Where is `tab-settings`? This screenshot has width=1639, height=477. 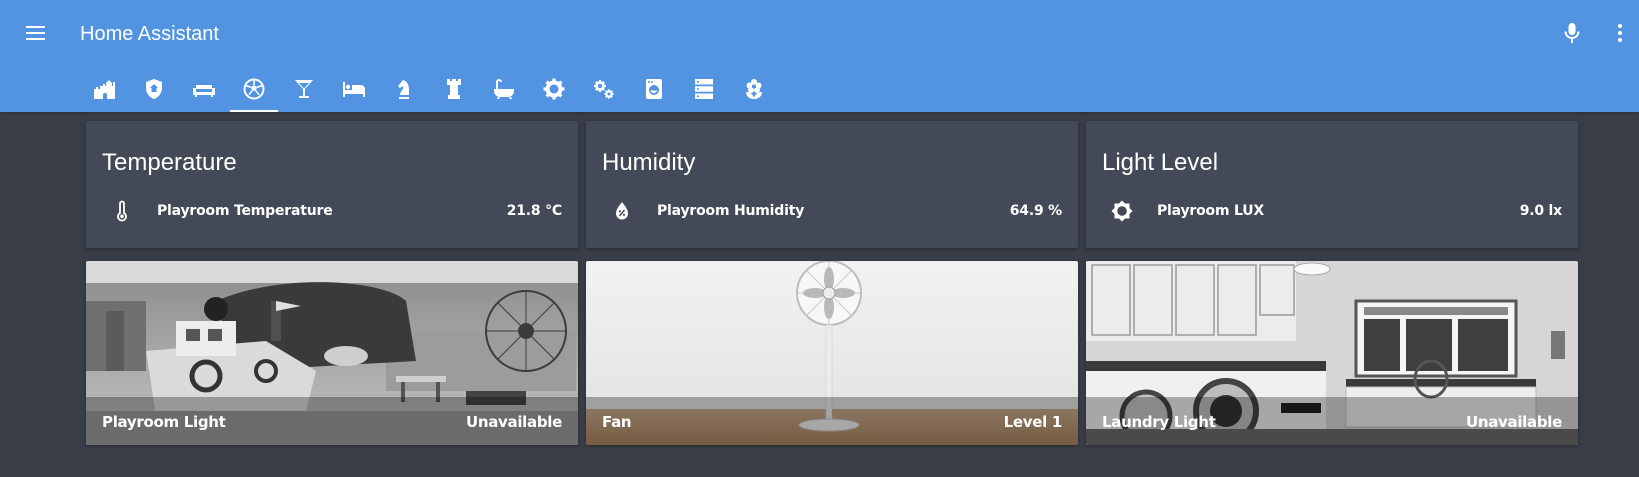
tab-settings is located at coordinates (554, 91).